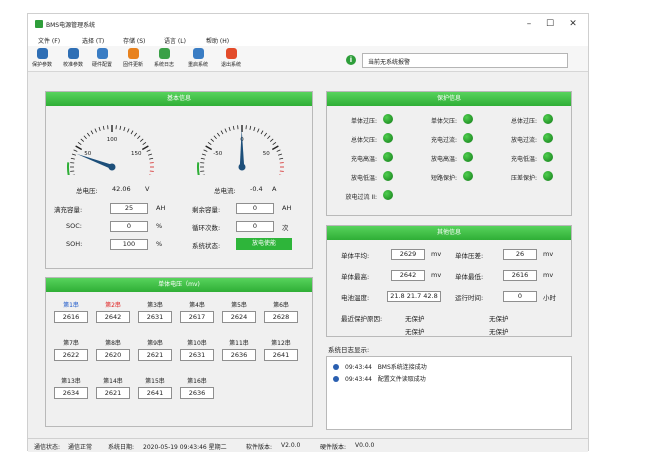  What do you see at coordinates (255, 208) in the screenshot?
I see `remaining-capacity-field: 0` at bounding box center [255, 208].